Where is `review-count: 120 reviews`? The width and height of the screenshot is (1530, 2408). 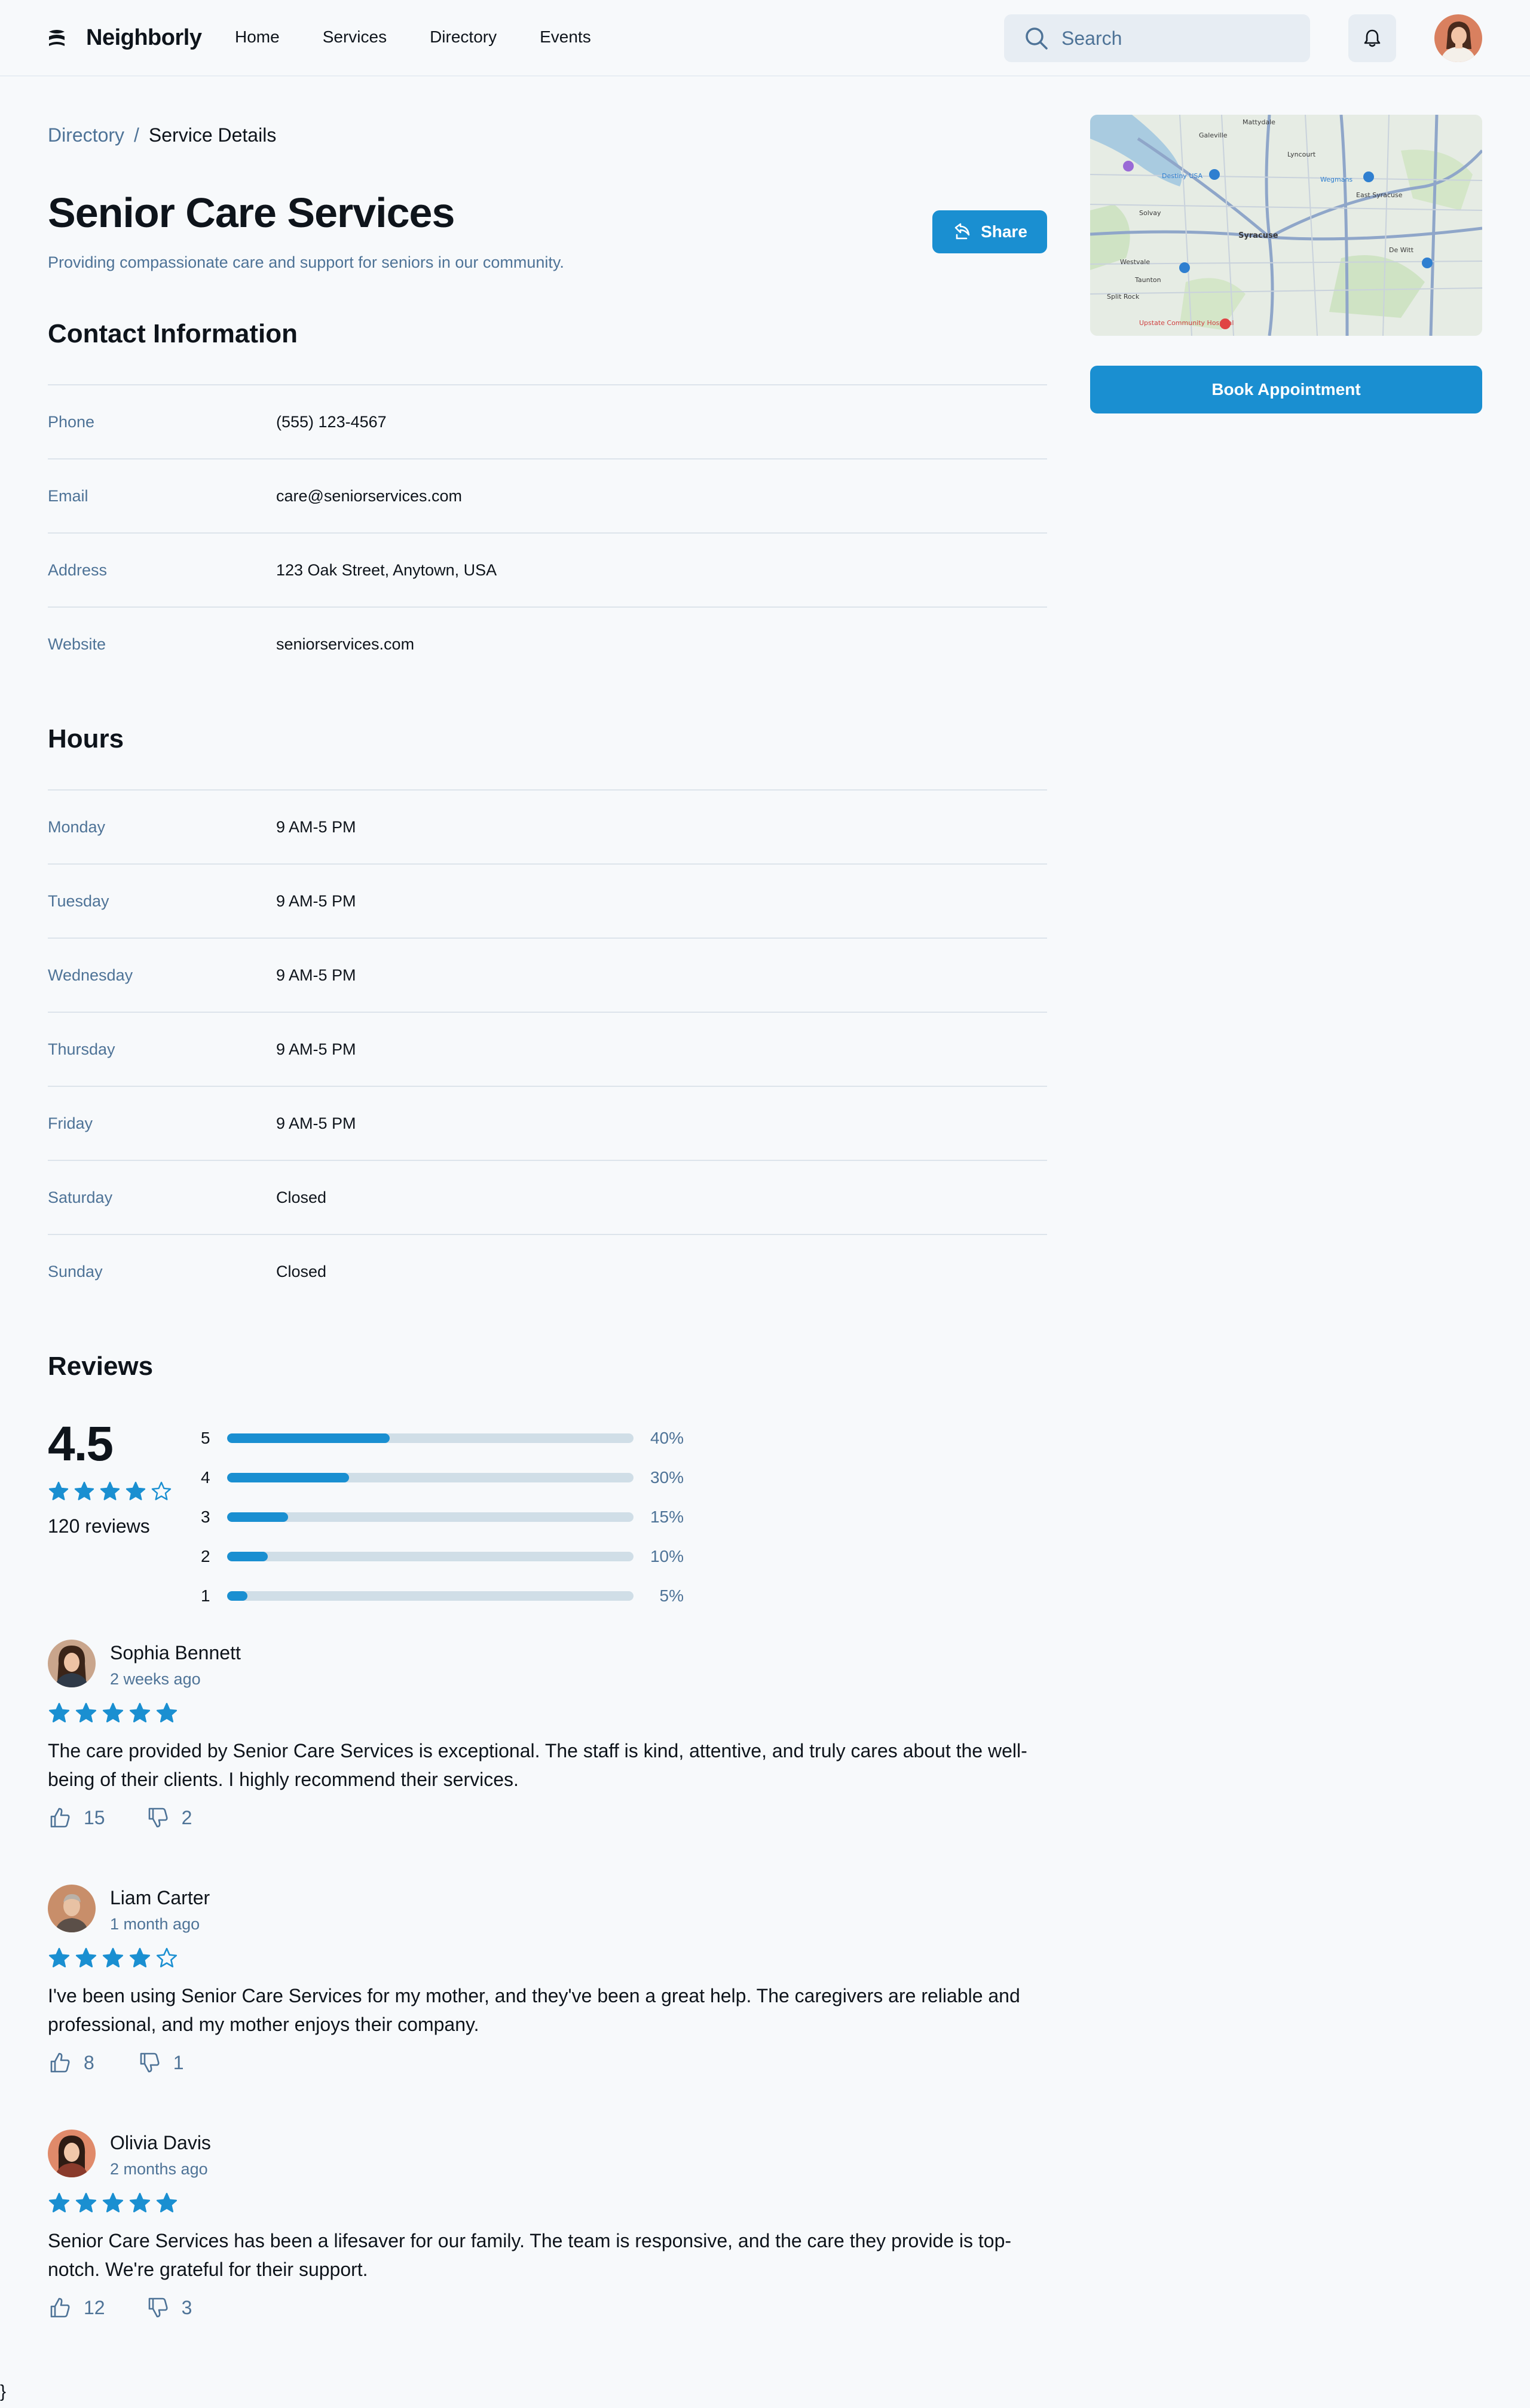 review-count: 120 reviews is located at coordinates (99, 1526).